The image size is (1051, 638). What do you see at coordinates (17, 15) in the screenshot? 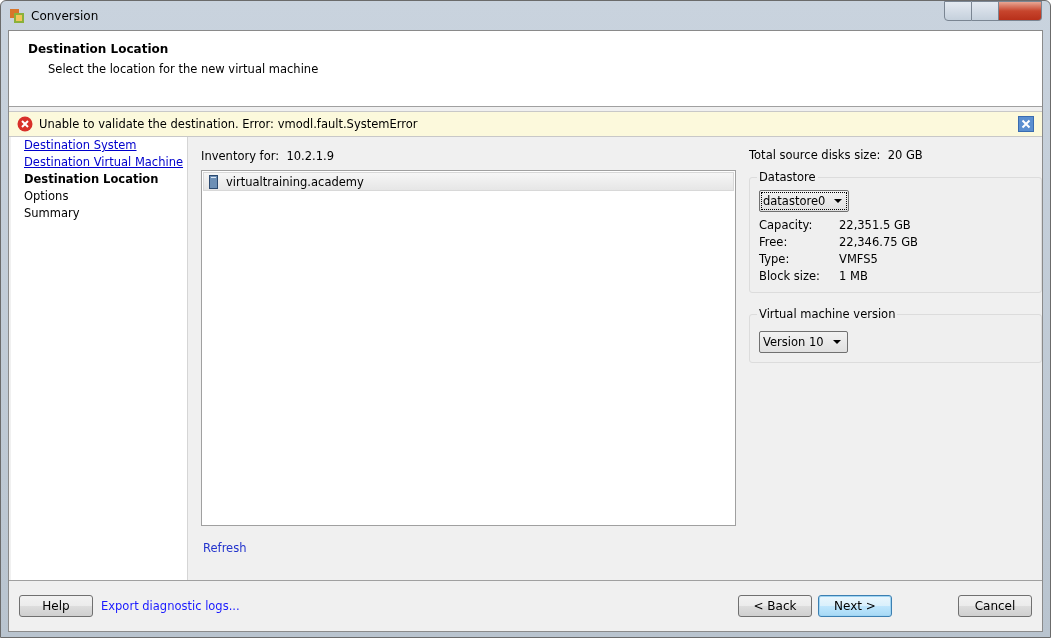
I see `app-icon` at bounding box center [17, 15].